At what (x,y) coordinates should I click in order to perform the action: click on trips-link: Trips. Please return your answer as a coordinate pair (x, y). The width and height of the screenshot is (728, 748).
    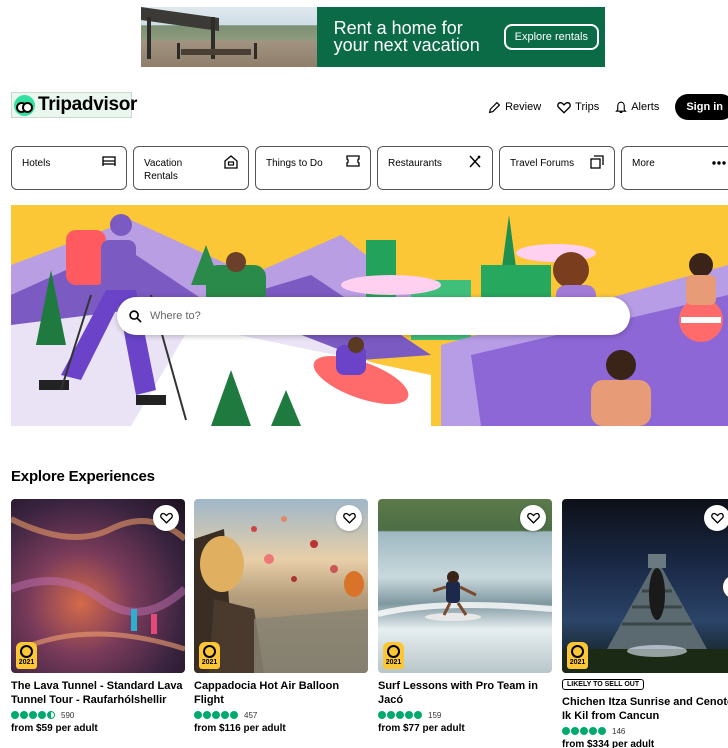
    Looking at the image, I should click on (578, 107).